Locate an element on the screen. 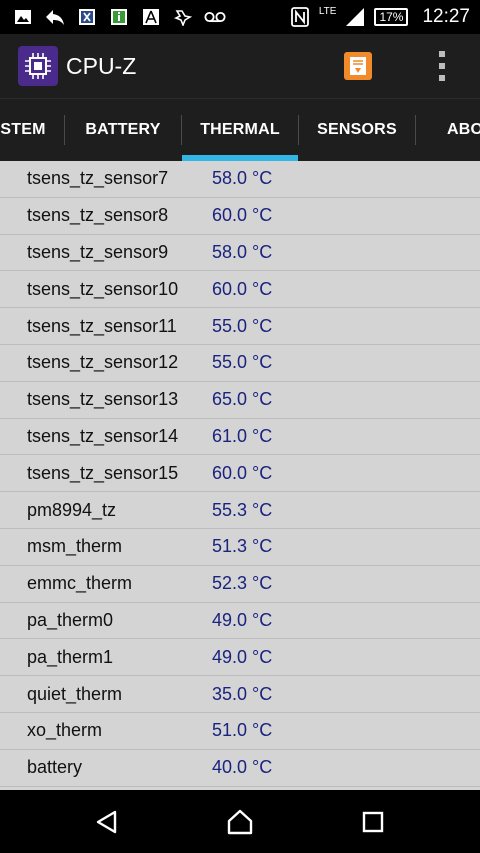 This screenshot has width=480, height=853. sensor-name: xo_therm is located at coordinates (65, 730).